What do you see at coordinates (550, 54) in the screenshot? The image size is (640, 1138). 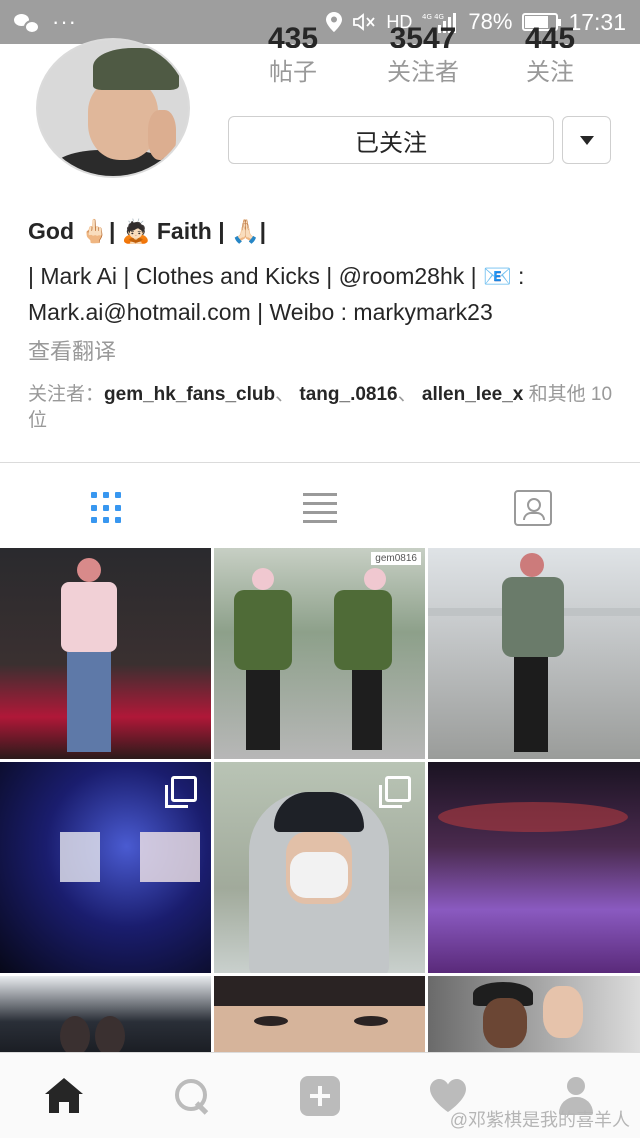 I see `following-count: 445 关注` at bounding box center [550, 54].